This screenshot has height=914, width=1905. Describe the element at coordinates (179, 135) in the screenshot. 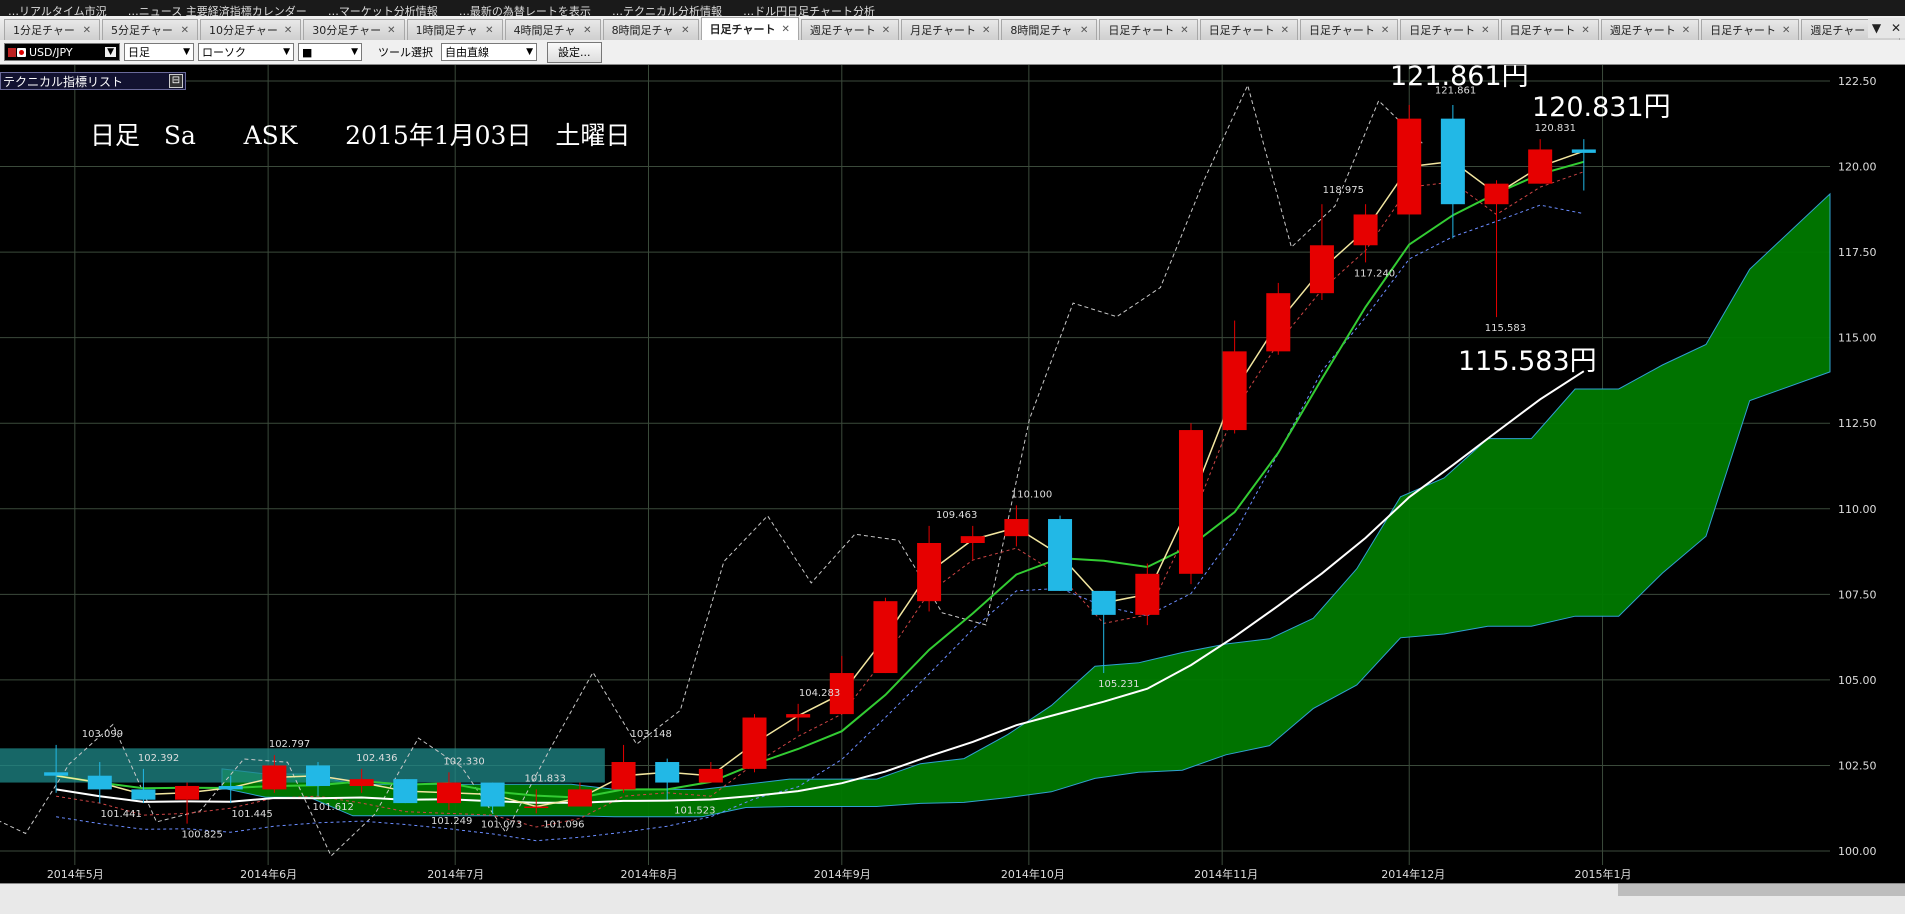

I see `info-name: Sa` at that location.